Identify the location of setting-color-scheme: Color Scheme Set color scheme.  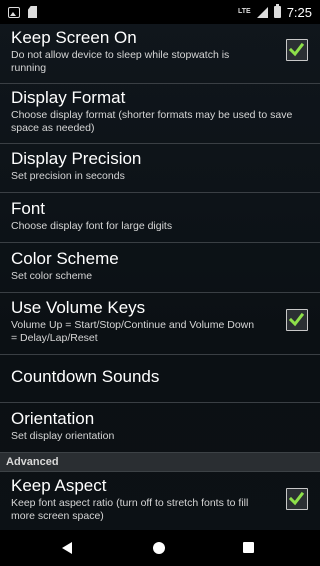
(160, 269).